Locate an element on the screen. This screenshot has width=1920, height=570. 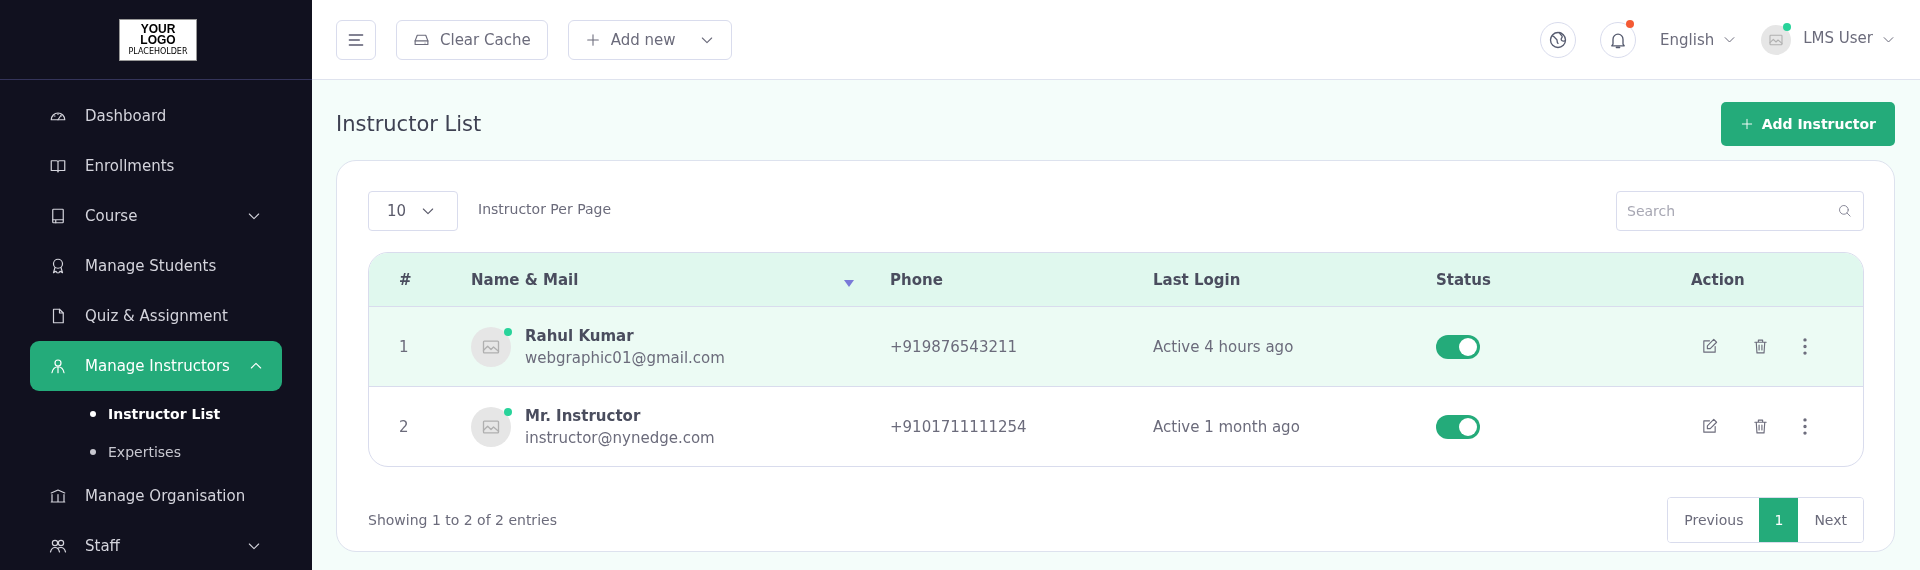
table-cell-text: 2 is located at coordinates (404, 426).